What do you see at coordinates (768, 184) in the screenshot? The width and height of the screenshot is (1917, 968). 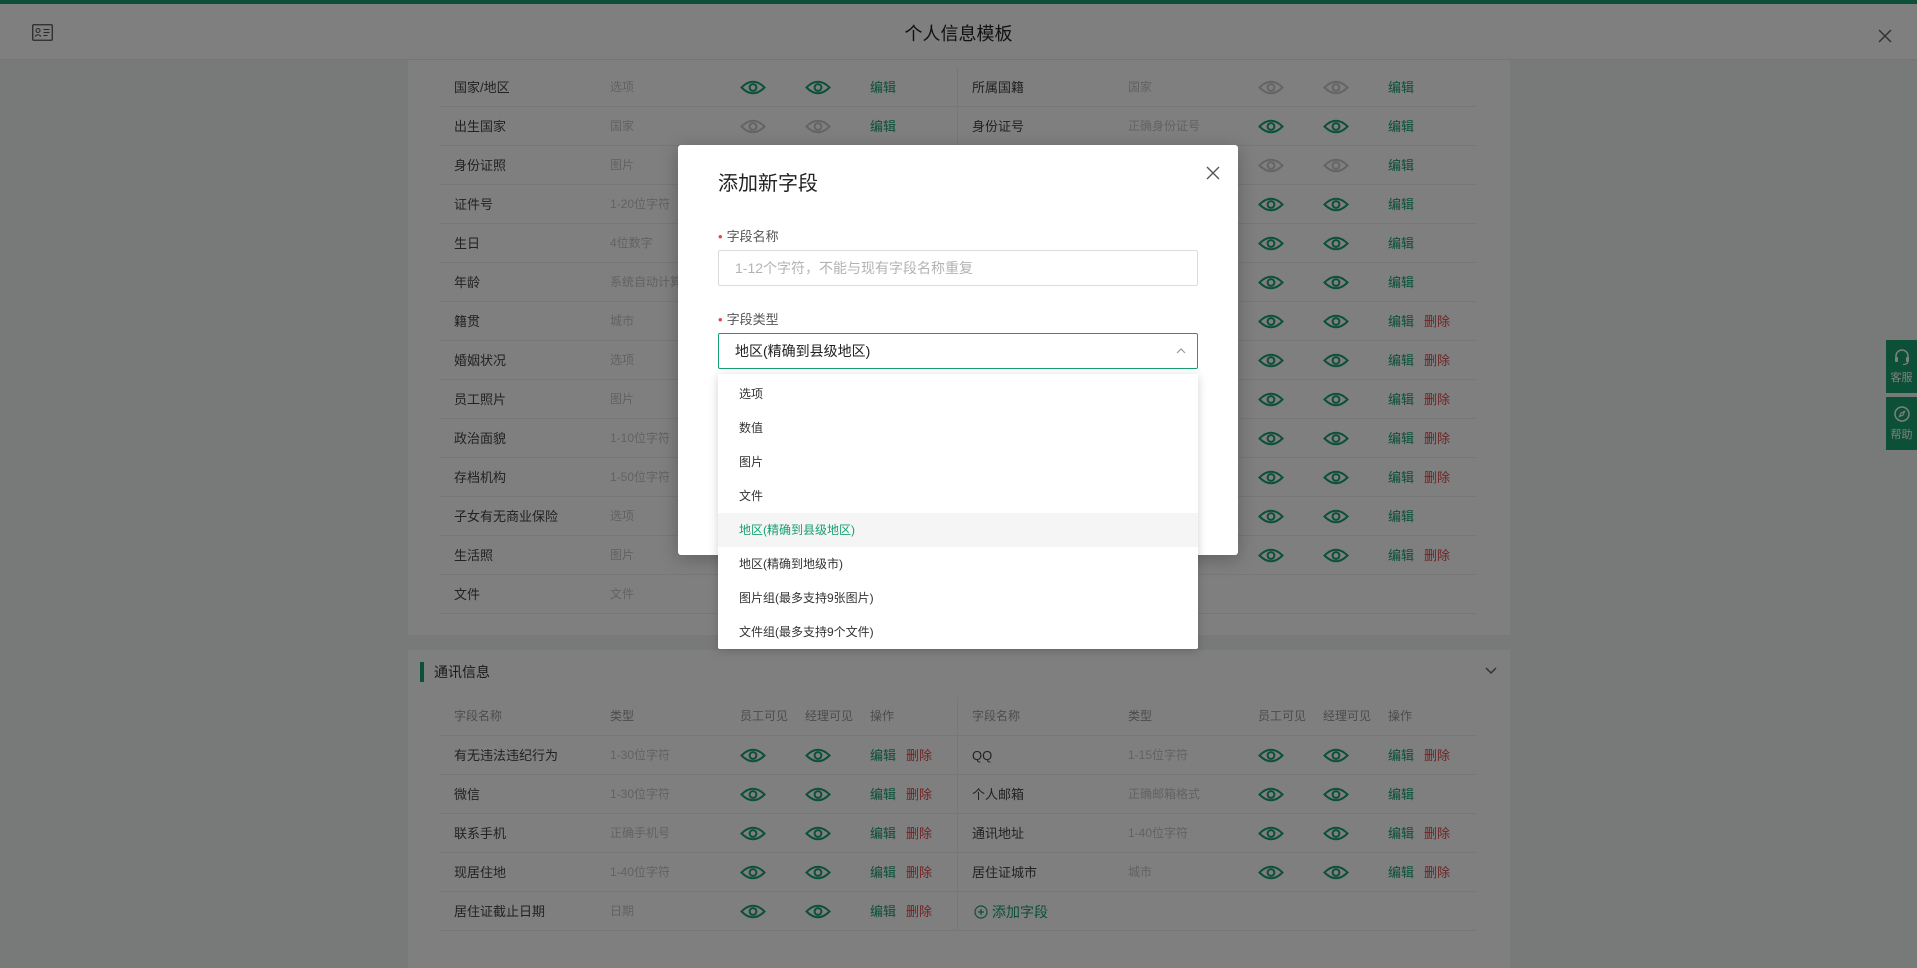 I see `dialog-title: 添加新字段` at bounding box center [768, 184].